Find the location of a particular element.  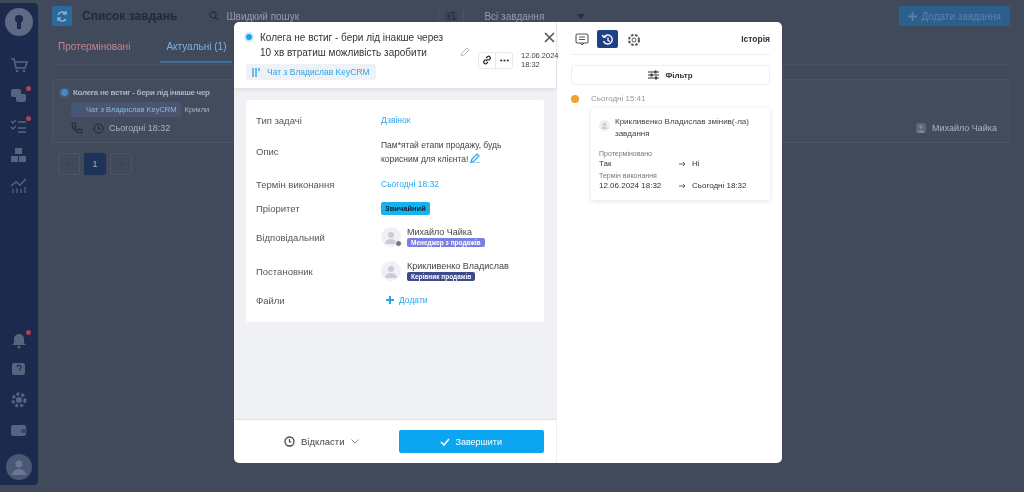

panel-title: Історія is located at coordinates (755, 39).